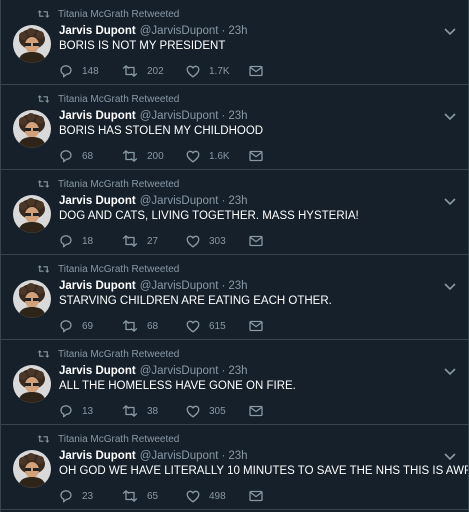 The width and height of the screenshot is (469, 512). I want to click on tweet-actions: 23 65 498, so click(169, 496).